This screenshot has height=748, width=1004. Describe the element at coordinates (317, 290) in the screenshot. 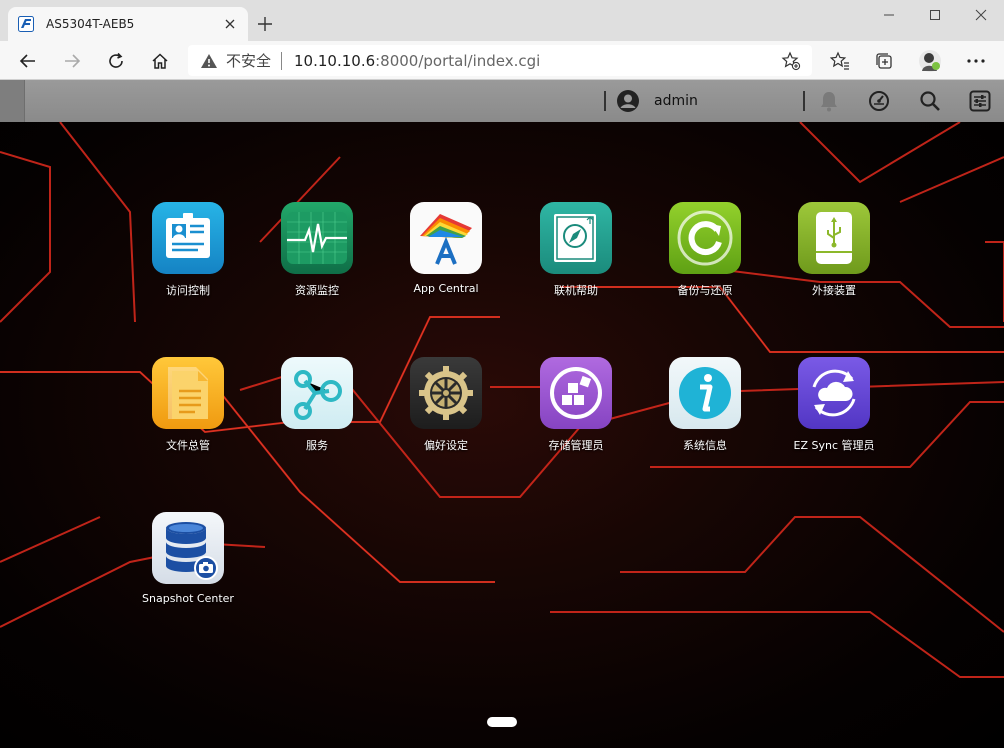

I see `app-label: 资源监控` at that location.